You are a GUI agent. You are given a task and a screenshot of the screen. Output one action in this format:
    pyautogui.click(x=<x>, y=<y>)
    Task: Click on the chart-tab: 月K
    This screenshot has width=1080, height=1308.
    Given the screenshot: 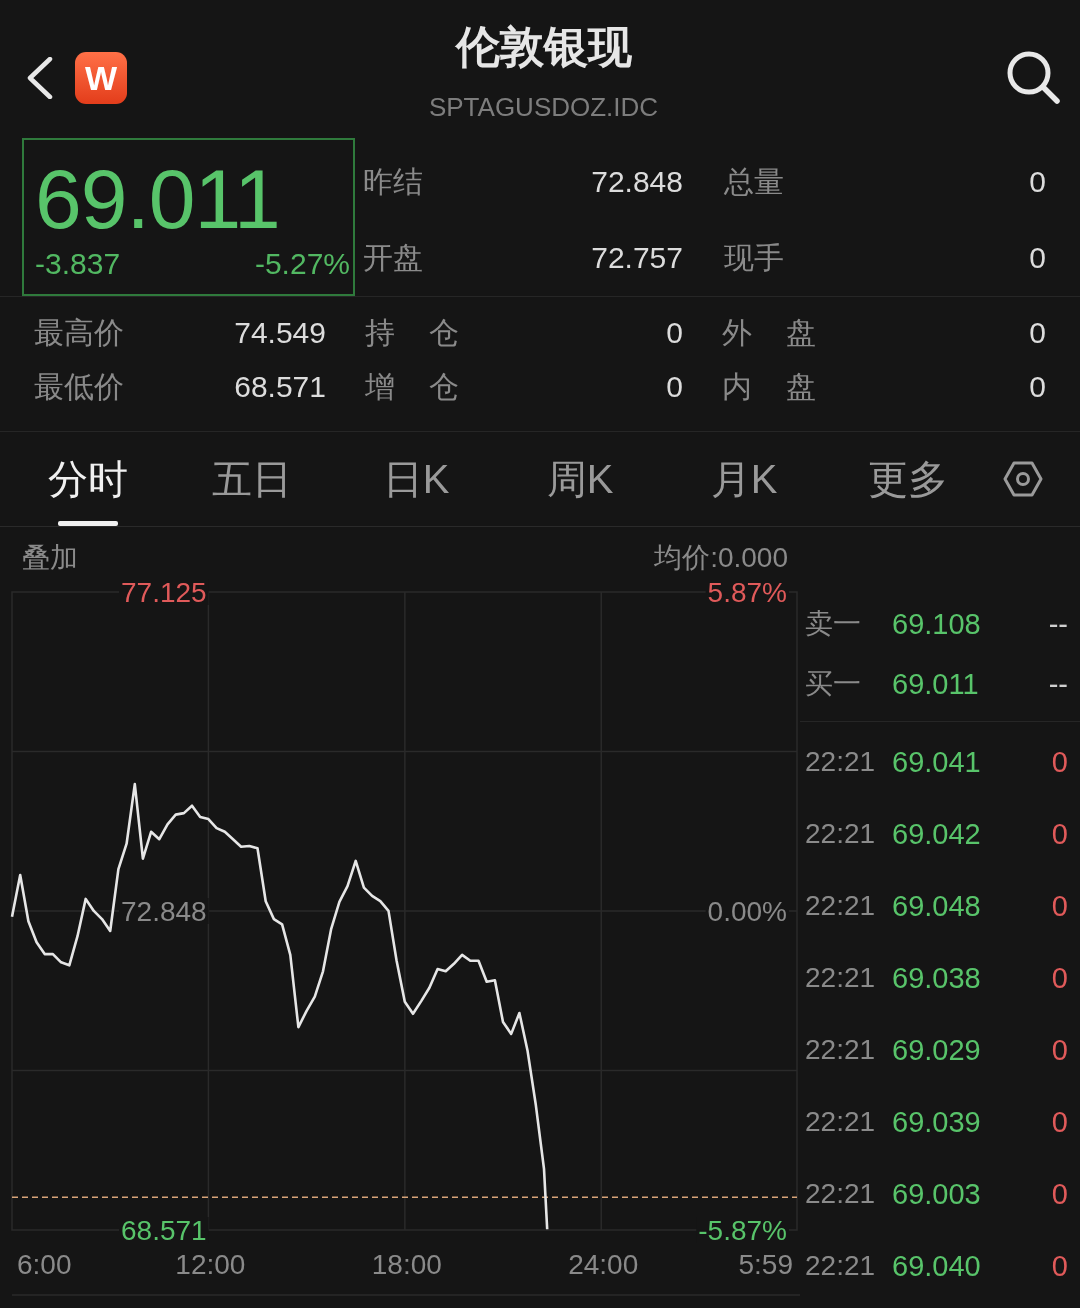 What is the action you would take?
    pyautogui.click(x=744, y=479)
    